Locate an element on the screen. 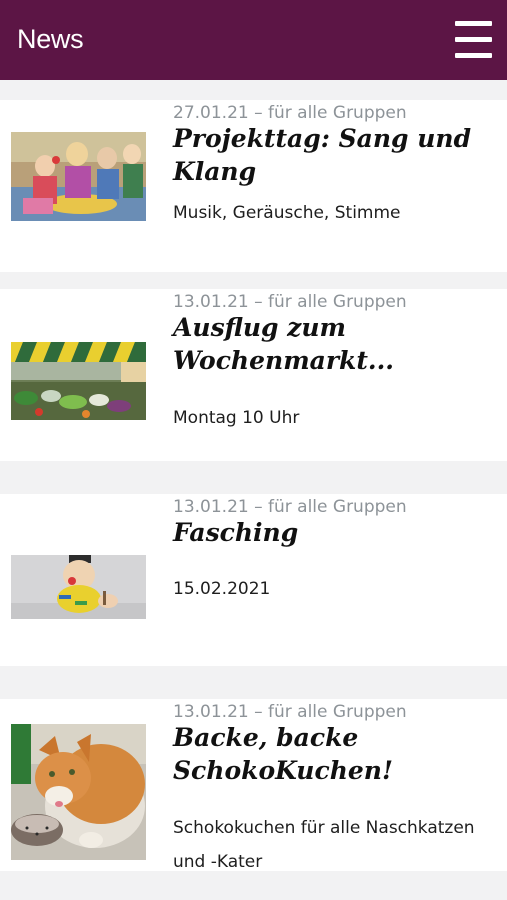 This screenshot has height=900, width=507. news-thumbnail-cat is located at coordinates (78, 792).